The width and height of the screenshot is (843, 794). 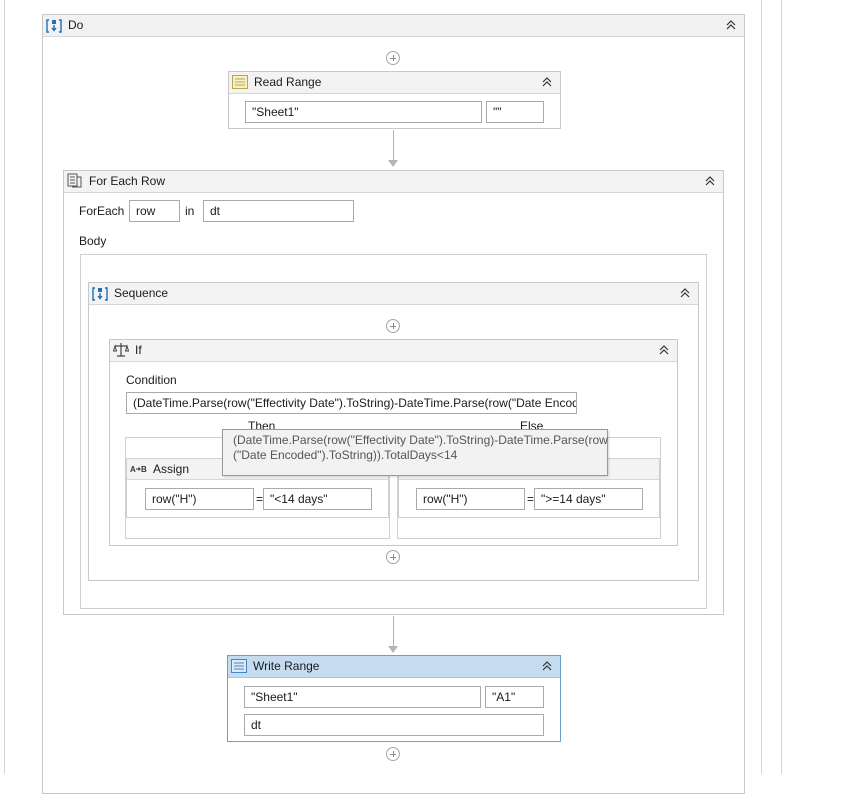 I want to click on canvas-left-edge, so click(x=4, y=387).